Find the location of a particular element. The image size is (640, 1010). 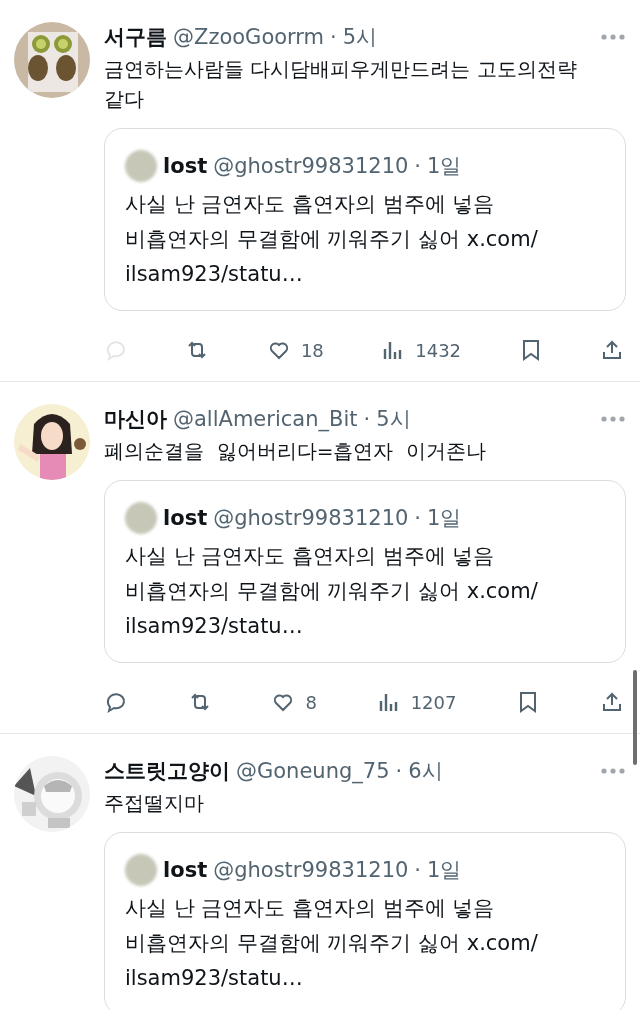

view-count: 1432 is located at coordinates (438, 350).